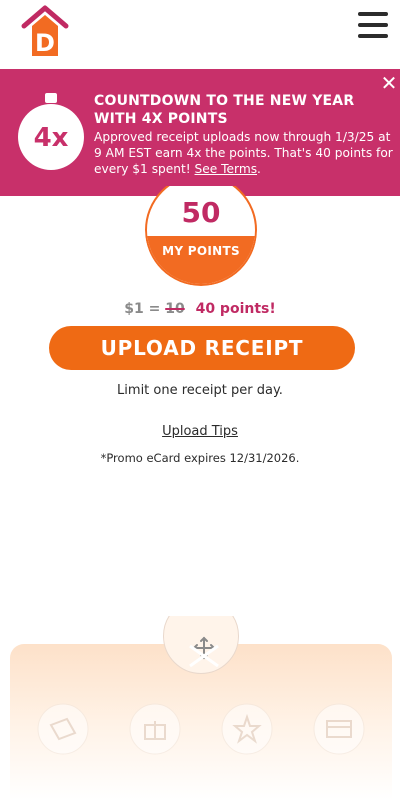  Describe the element at coordinates (142, 309) in the screenshot. I see `rate-prefix: $1 =` at that location.